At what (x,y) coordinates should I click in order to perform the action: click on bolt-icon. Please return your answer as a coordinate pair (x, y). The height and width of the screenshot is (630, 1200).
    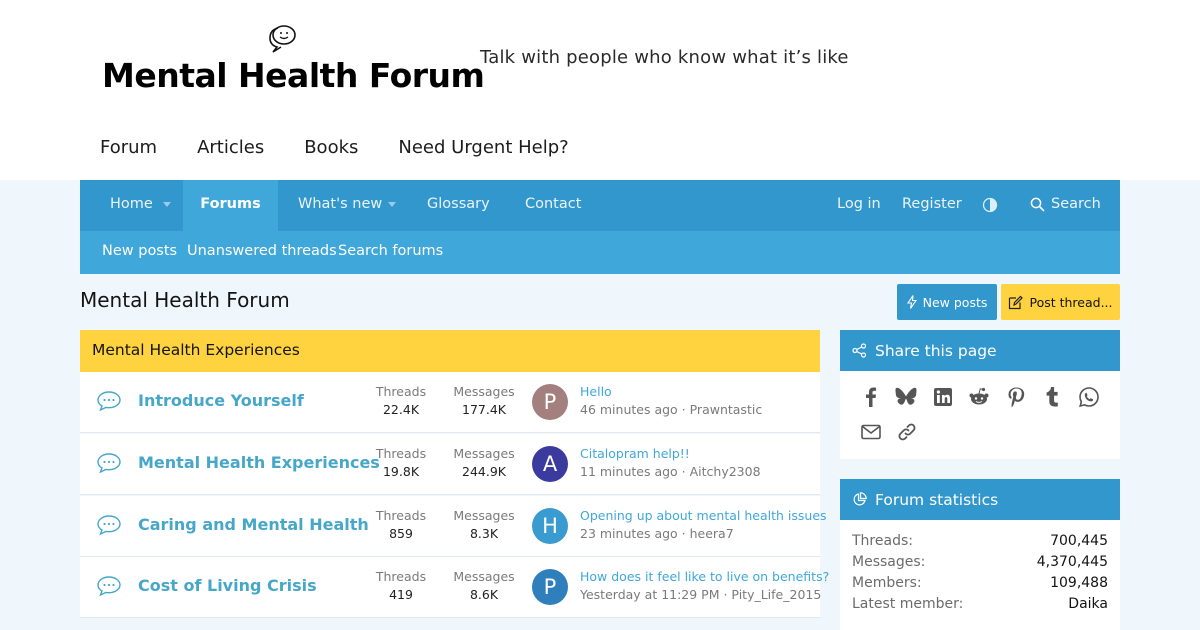
    Looking at the image, I should click on (911, 302).